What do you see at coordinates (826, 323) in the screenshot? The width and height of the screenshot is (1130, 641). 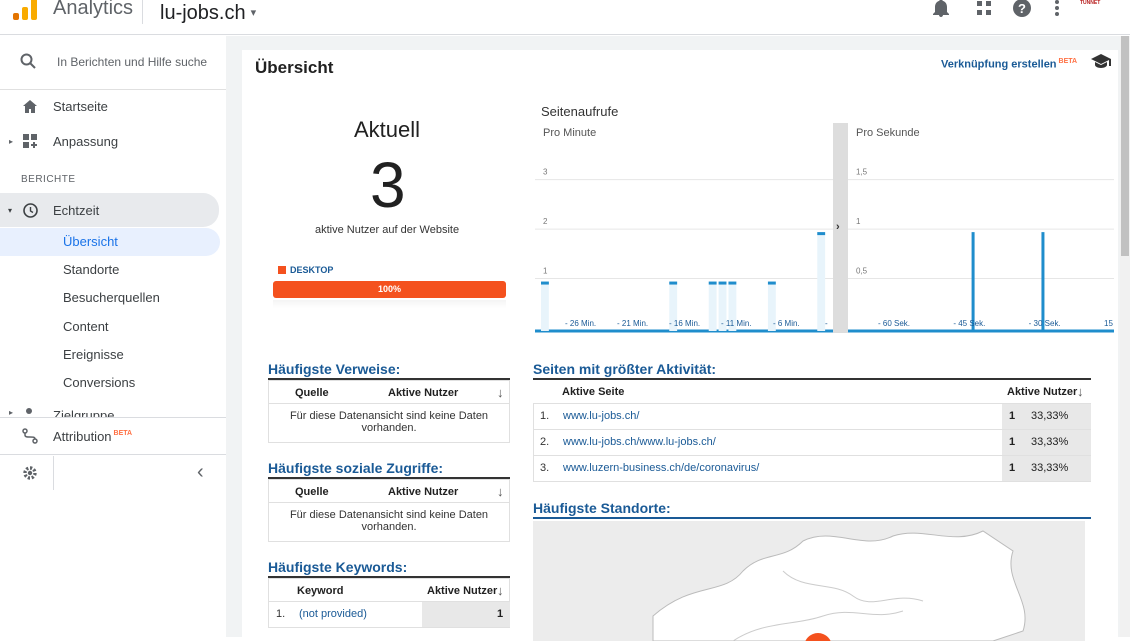 I see `x-tick-label: -` at bounding box center [826, 323].